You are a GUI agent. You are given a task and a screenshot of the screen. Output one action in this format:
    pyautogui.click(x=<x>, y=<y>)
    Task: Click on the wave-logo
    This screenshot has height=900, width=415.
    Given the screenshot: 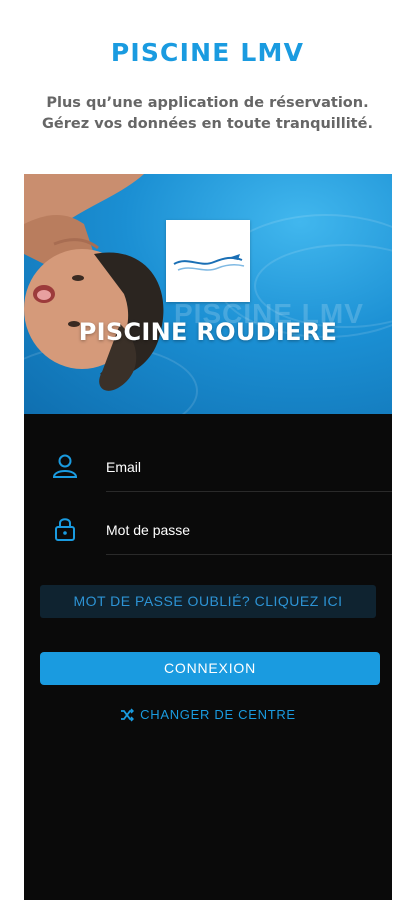 What is the action you would take?
    pyautogui.click(x=208, y=261)
    